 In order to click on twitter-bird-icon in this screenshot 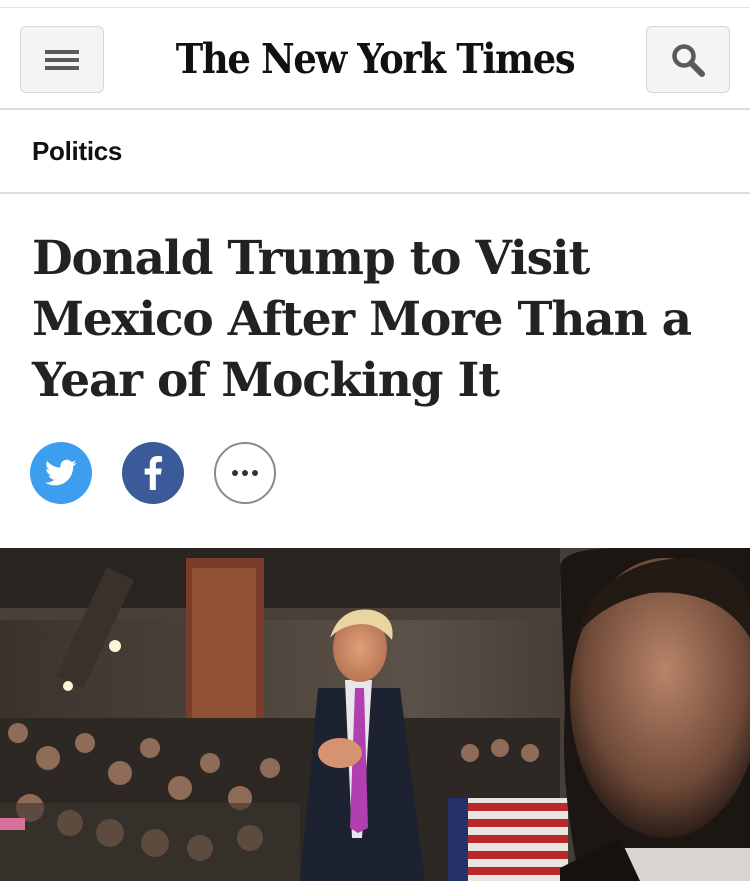, I will do `click(61, 472)`.